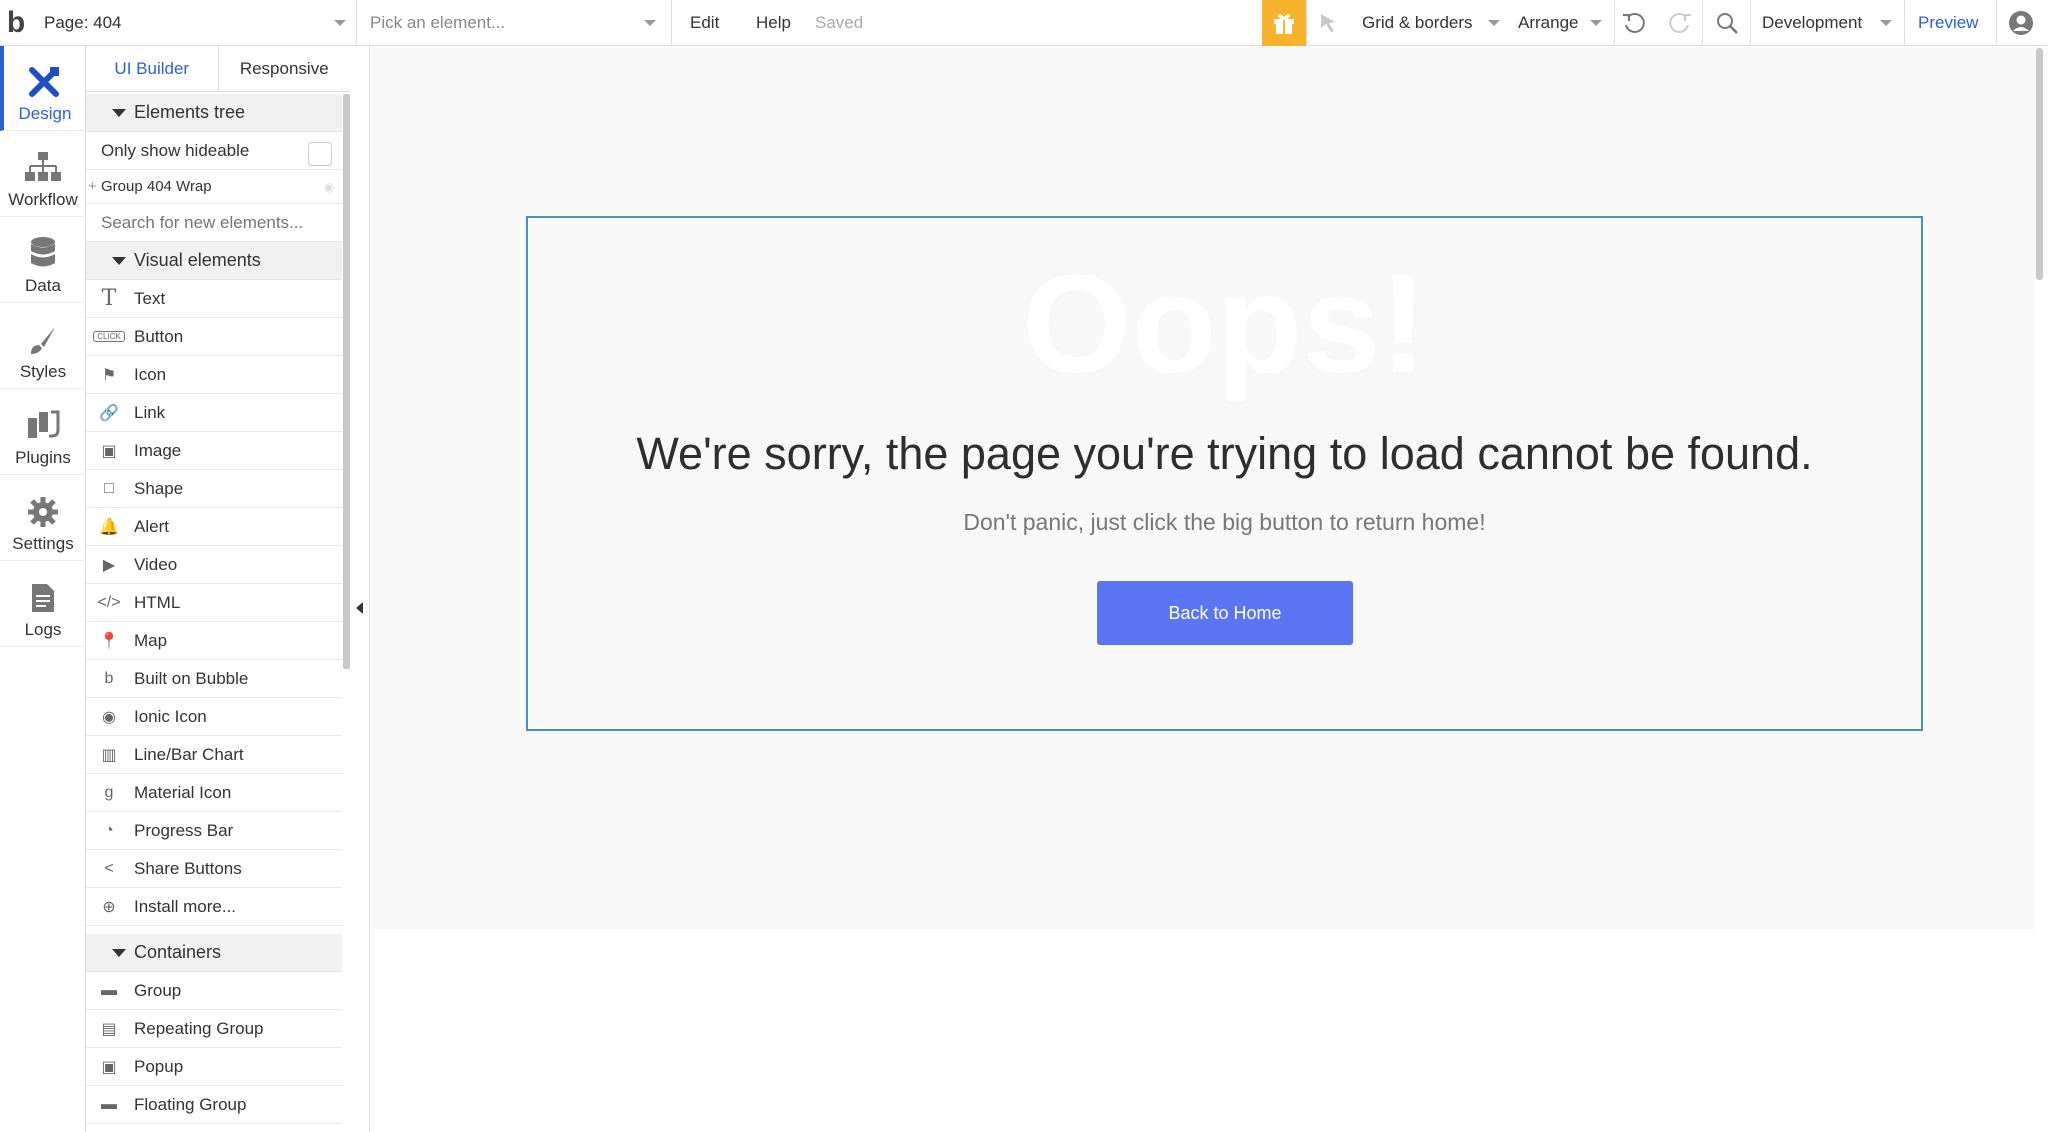  I want to click on environment-label: Development, so click(1812, 22).